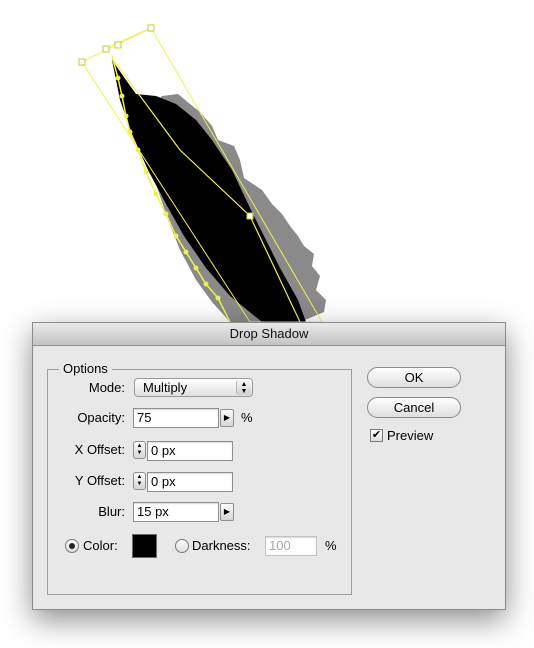 Image resolution: width=534 pixels, height=648 pixels. Describe the element at coordinates (182, 546) in the screenshot. I see `darkness-radio` at that location.